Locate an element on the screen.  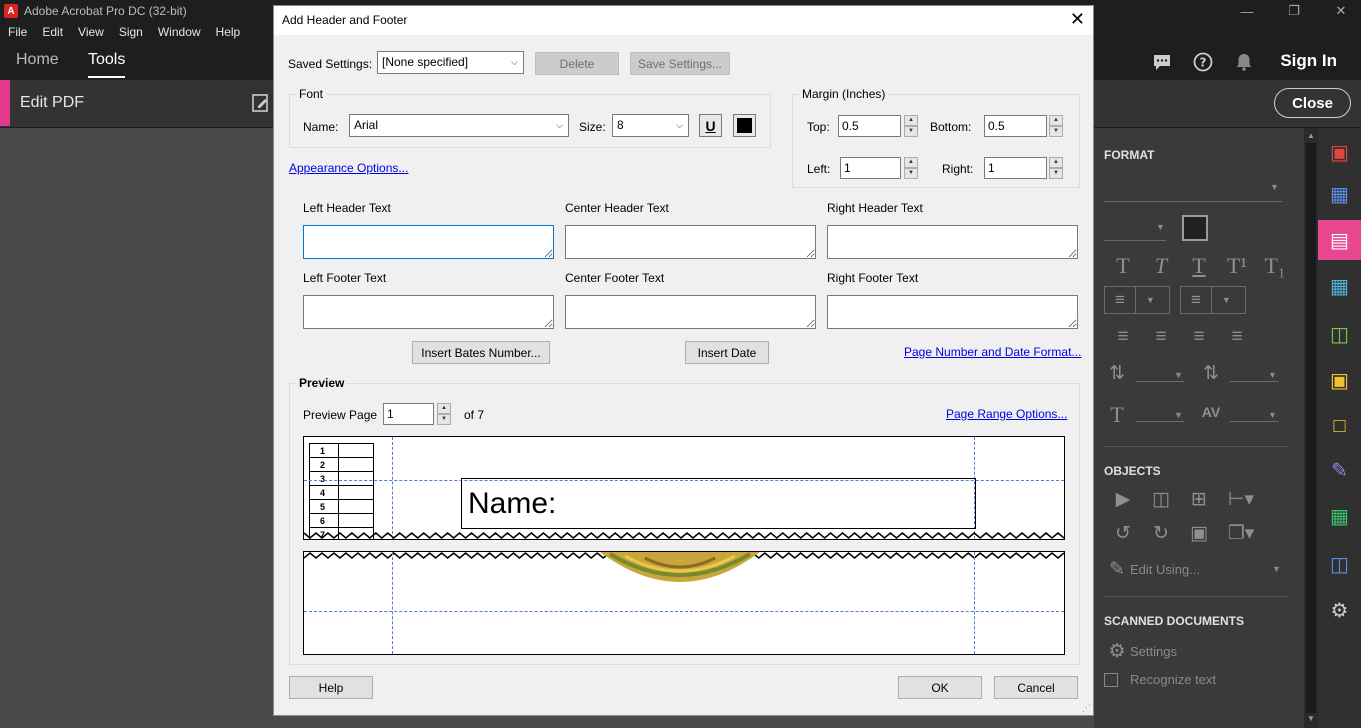
organize-pages-icon: ◫ is located at coordinates (1339, 334).